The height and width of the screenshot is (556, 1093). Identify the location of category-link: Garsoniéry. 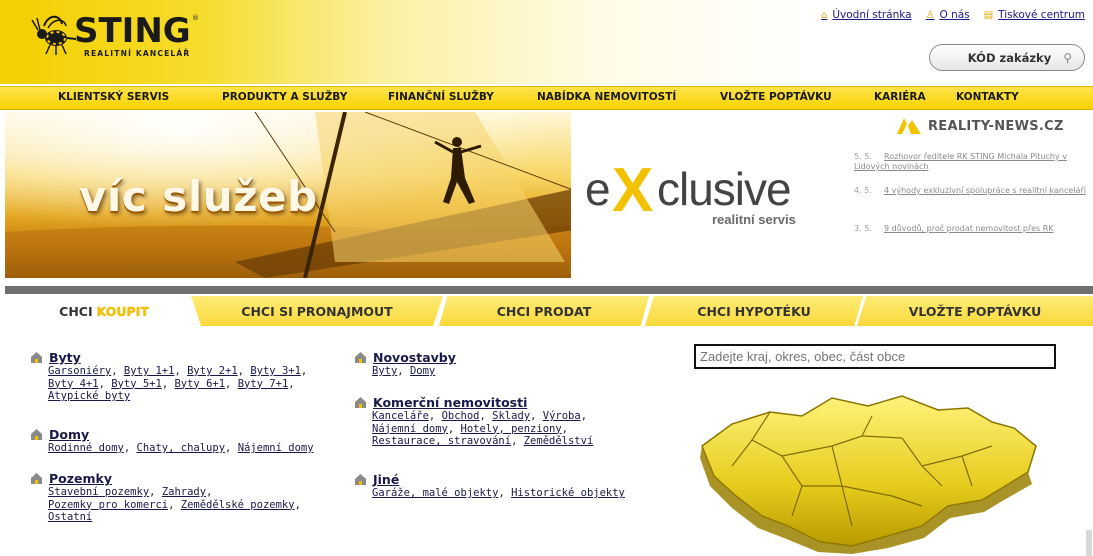
(79, 371).